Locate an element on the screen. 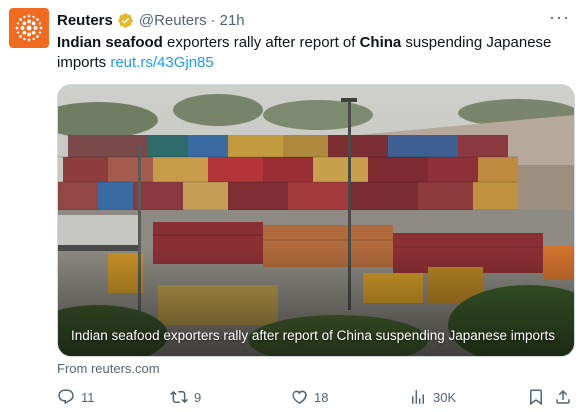 The width and height of the screenshot is (582, 412). action-bar: 11 9 18 30K is located at coordinates (315, 399).